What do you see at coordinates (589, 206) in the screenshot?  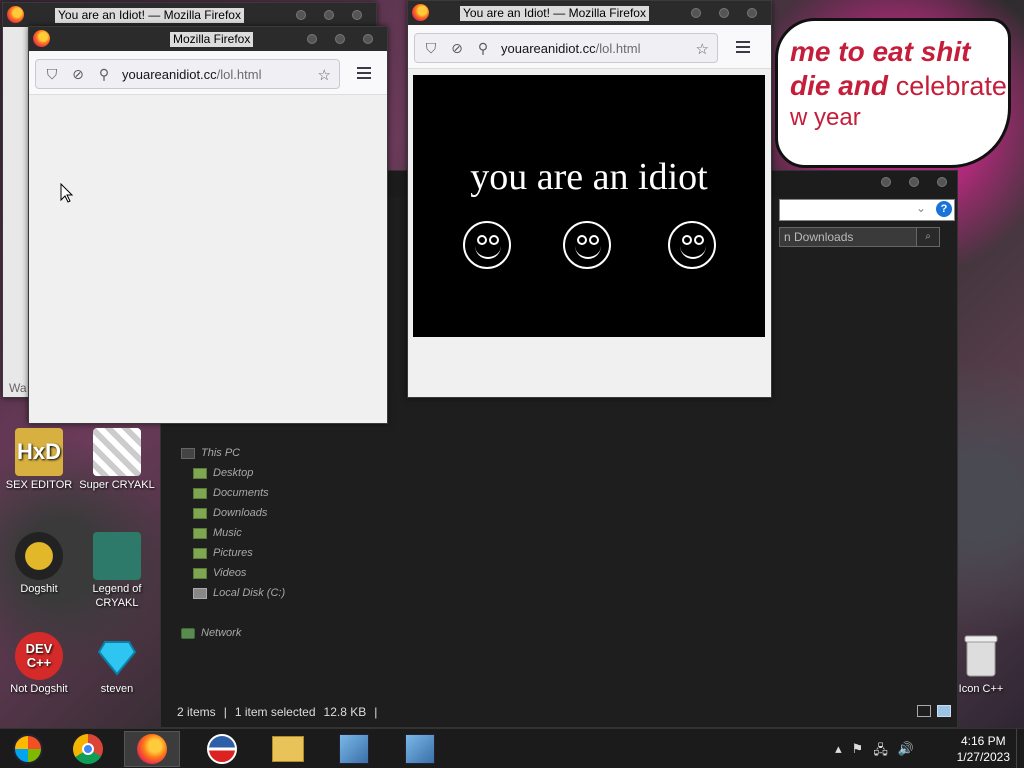 I see `page-content: you are an idiot` at bounding box center [589, 206].